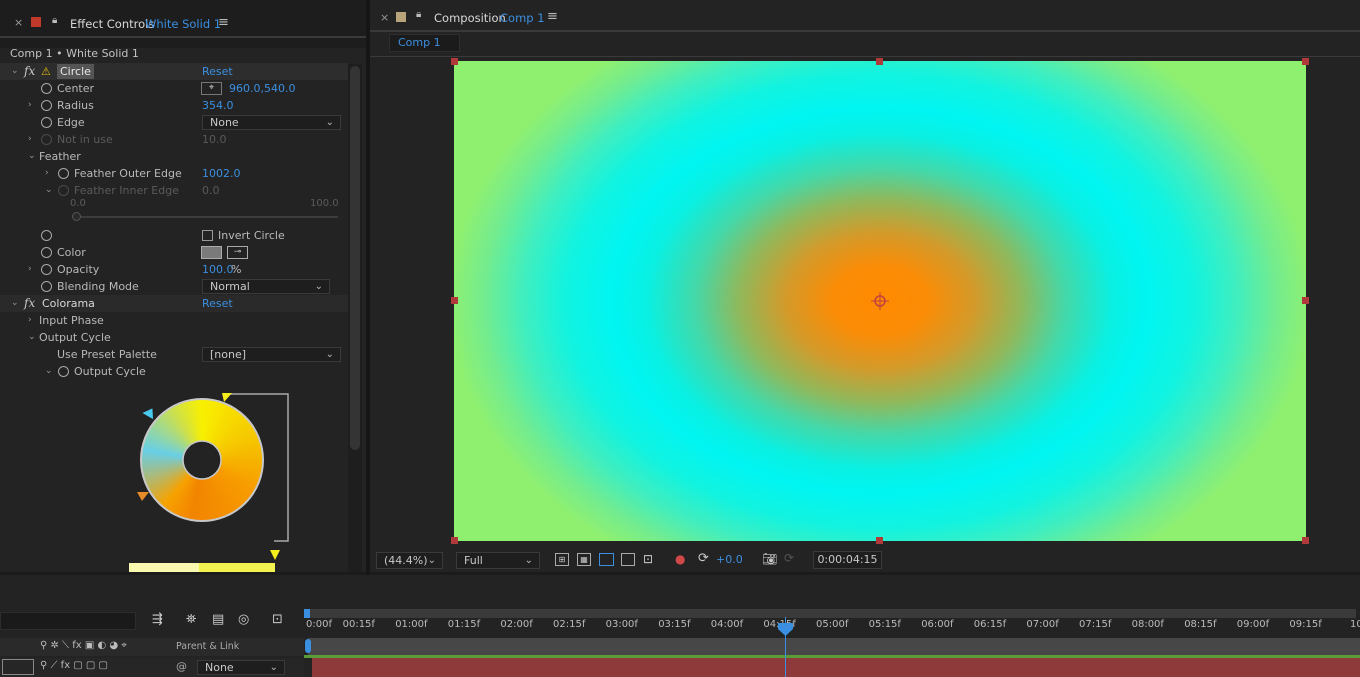  What do you see at coordinates (68, 303) in the screenshot?
I see `effect-name: Colorama` at bounding box center [68, 303].